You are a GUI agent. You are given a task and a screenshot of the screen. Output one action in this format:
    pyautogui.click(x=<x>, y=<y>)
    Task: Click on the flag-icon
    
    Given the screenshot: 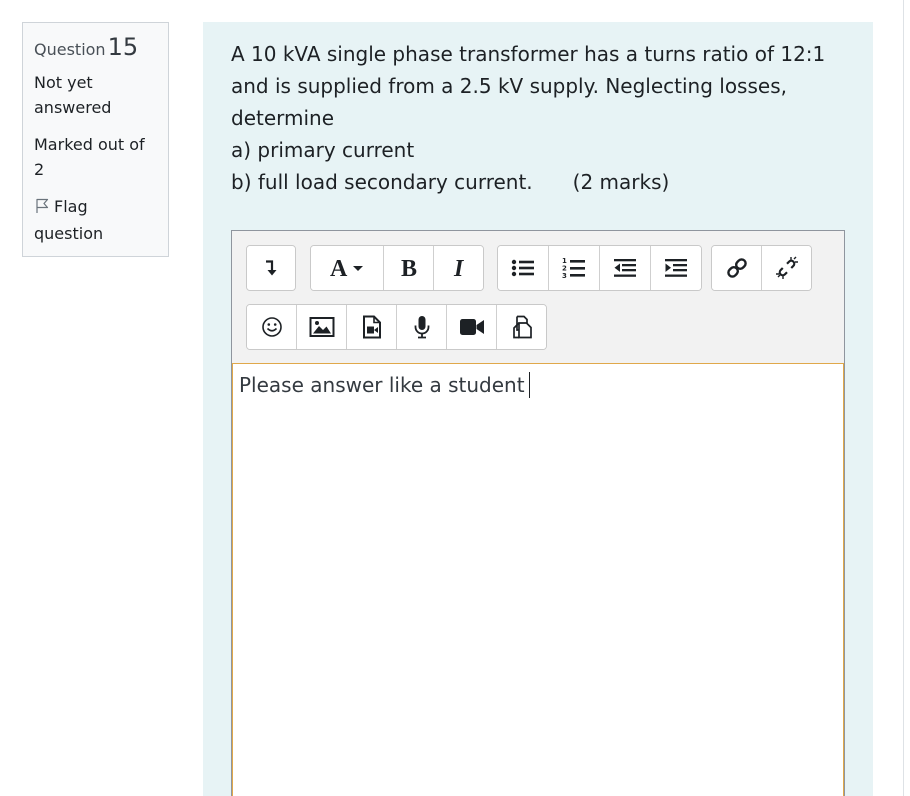 What is the action you would take?
    pyautogui.click(x=42, y=208)
    